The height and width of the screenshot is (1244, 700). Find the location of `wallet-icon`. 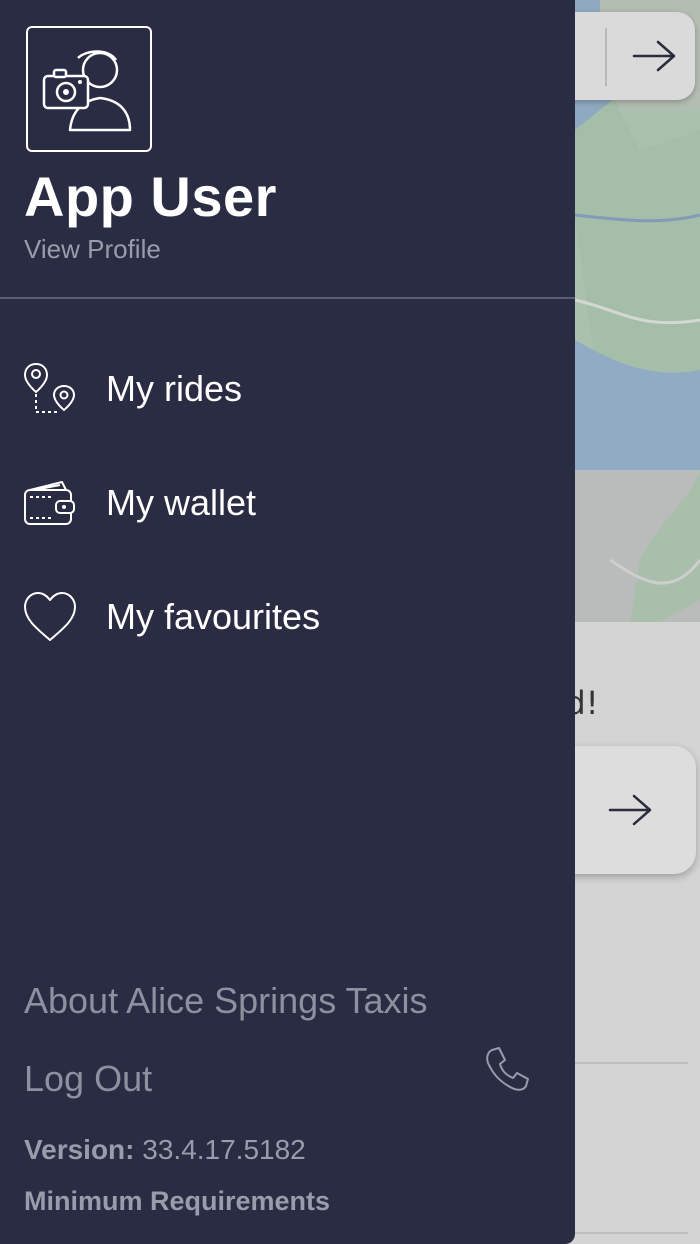

wallet-icon is located at coordinates (50, 503).